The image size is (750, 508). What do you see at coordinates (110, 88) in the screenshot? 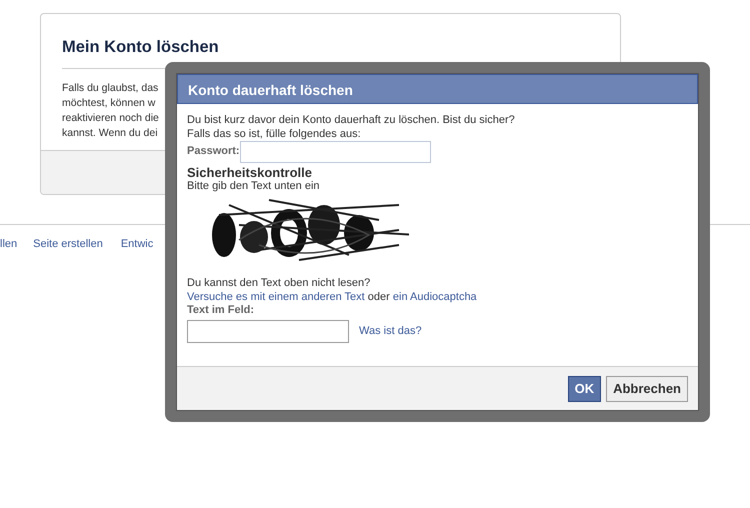
I see `paragraph-line: Falls du glaubst, das` at bounding box center [110, 88].